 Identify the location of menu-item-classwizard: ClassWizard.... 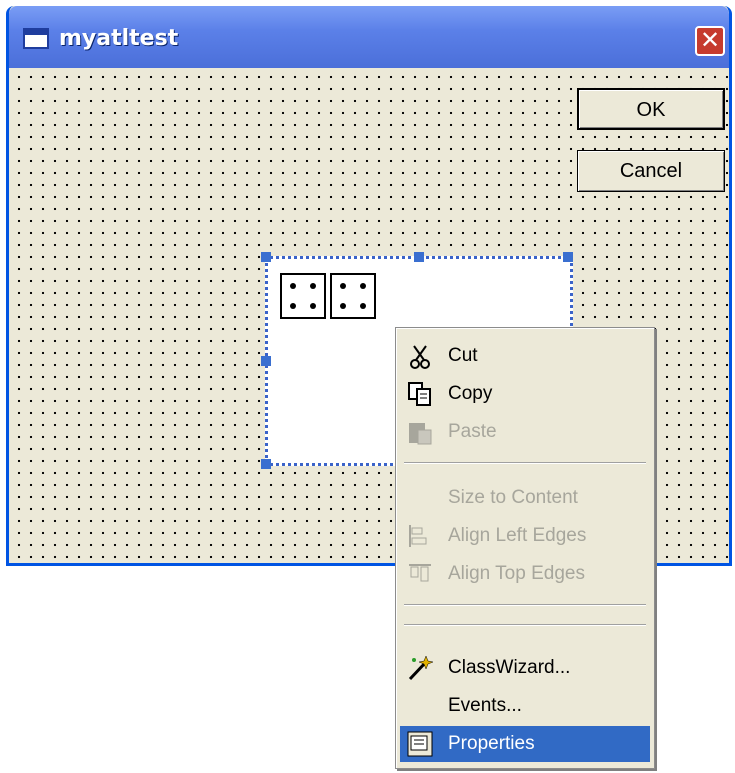
(525, 668).